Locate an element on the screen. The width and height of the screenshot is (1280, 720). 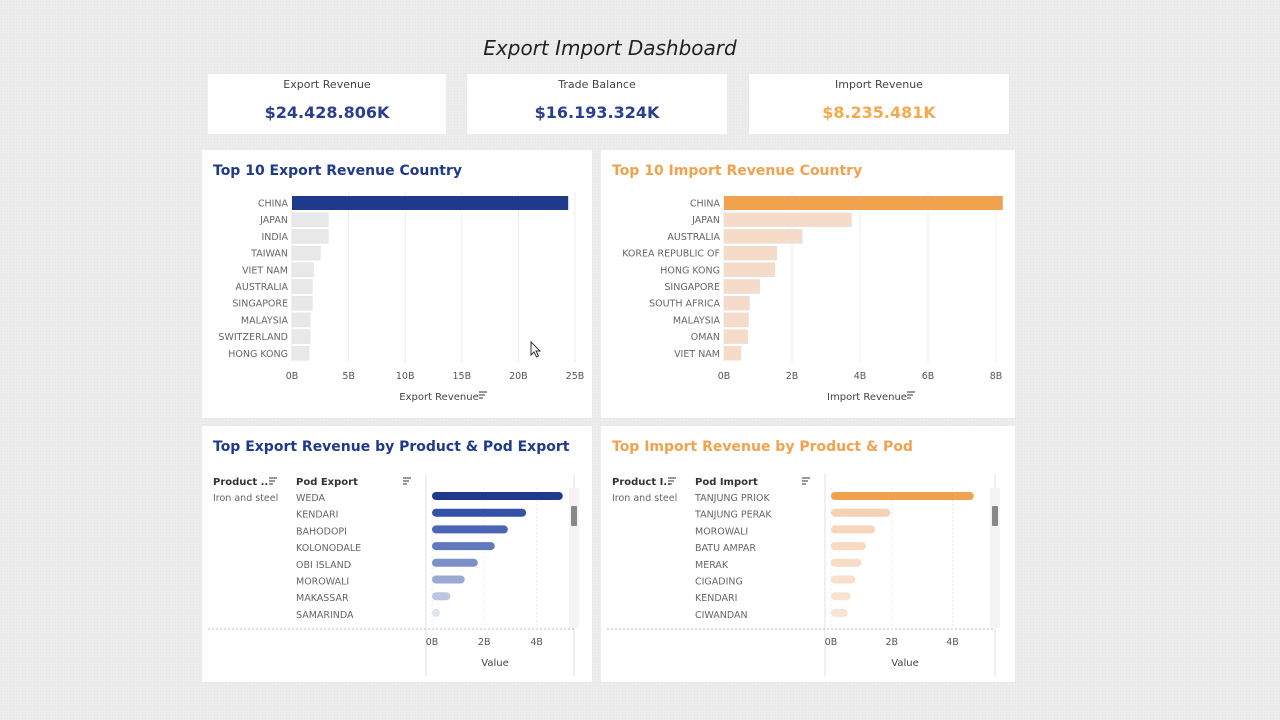
kpi-label: Import Revenue is located at coordinates (879, 84).